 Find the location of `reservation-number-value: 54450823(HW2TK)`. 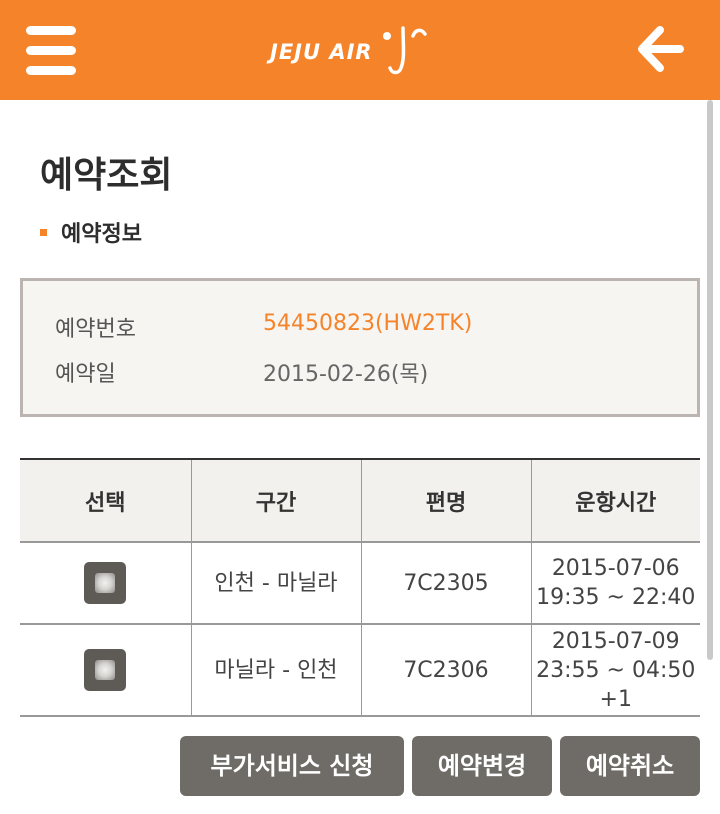

reservation-number-value: 54450823(HW2TK) is located at coordinates (368, 323).